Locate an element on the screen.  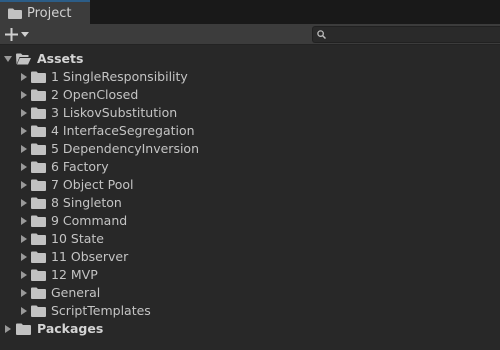
search-input is located at coordinates (413, 34).